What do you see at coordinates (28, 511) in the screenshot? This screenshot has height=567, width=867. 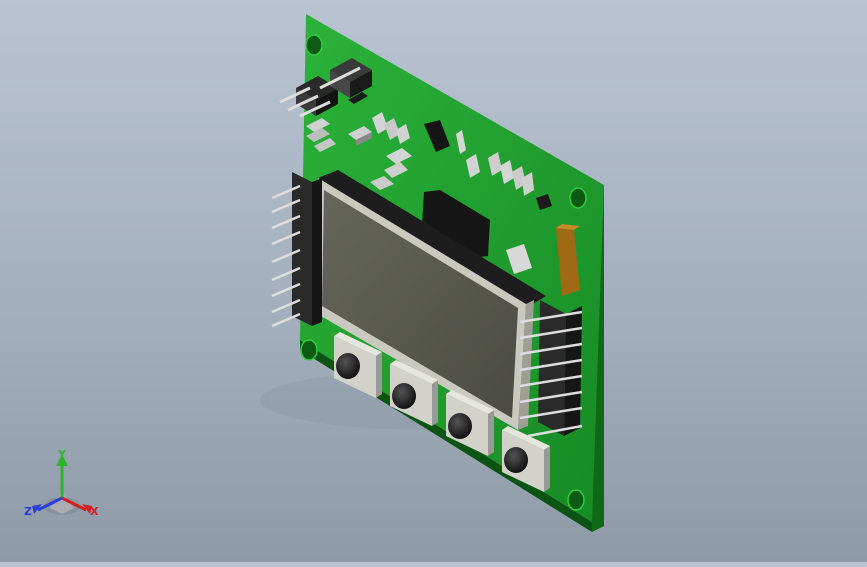 I see `z-axis-label: Z` at bounding box center [28, 511].